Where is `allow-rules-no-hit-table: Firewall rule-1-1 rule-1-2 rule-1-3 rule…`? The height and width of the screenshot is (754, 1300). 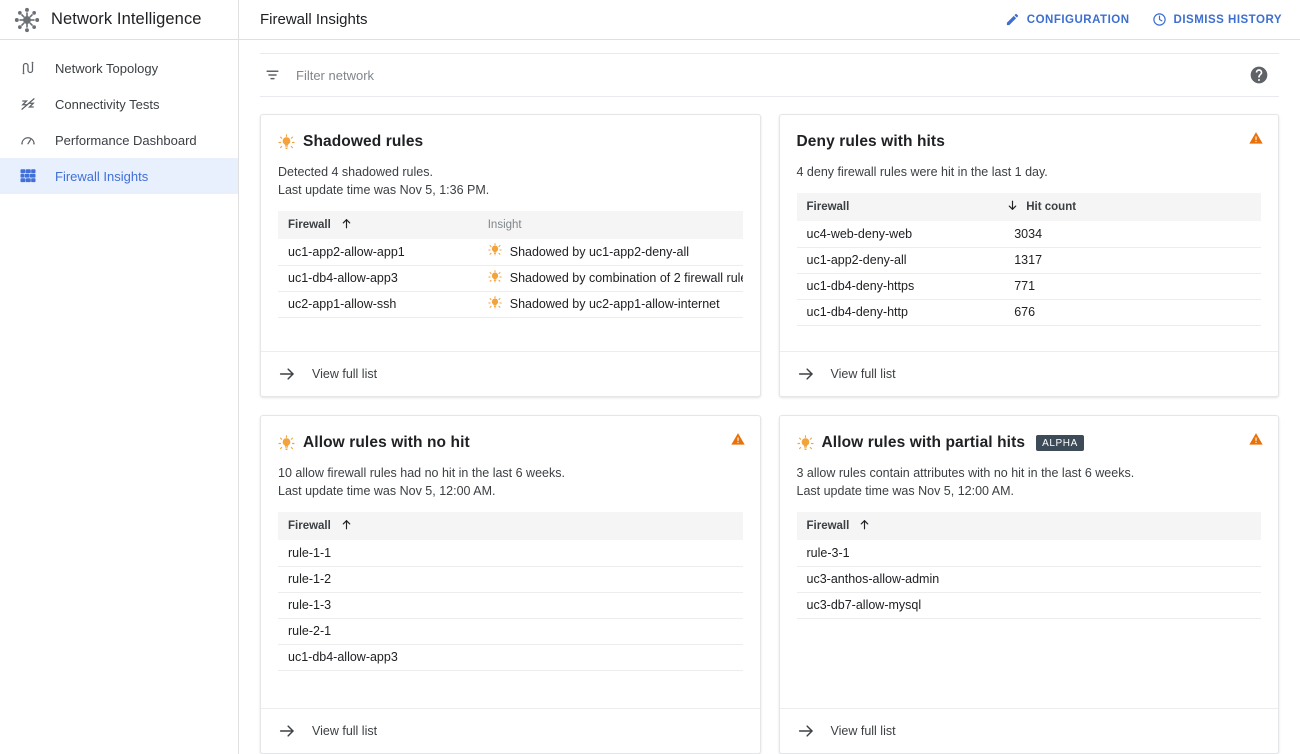
allow-rules-no-hit-table: Firewall rule-1-1 rule-1-2 rule-1-3 rule… is located at coordinates (510, 591).